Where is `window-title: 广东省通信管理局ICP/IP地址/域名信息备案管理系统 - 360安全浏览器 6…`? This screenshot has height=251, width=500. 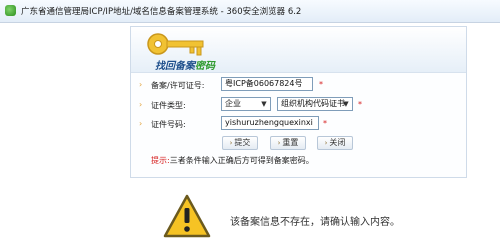 window-title: 广东省通信管理局ICP/IP地址/域名信息备案管理系统 - 360安全浏览器 6… is located at coordinates (161, 12).